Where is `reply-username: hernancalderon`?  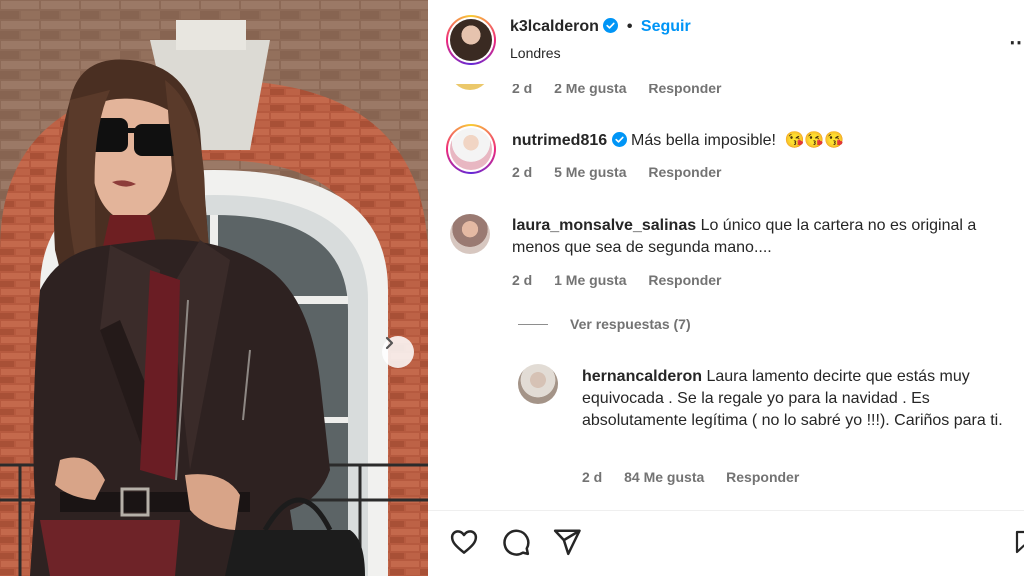
reply-username: hernancalderon is located at coordinates (642, 376).